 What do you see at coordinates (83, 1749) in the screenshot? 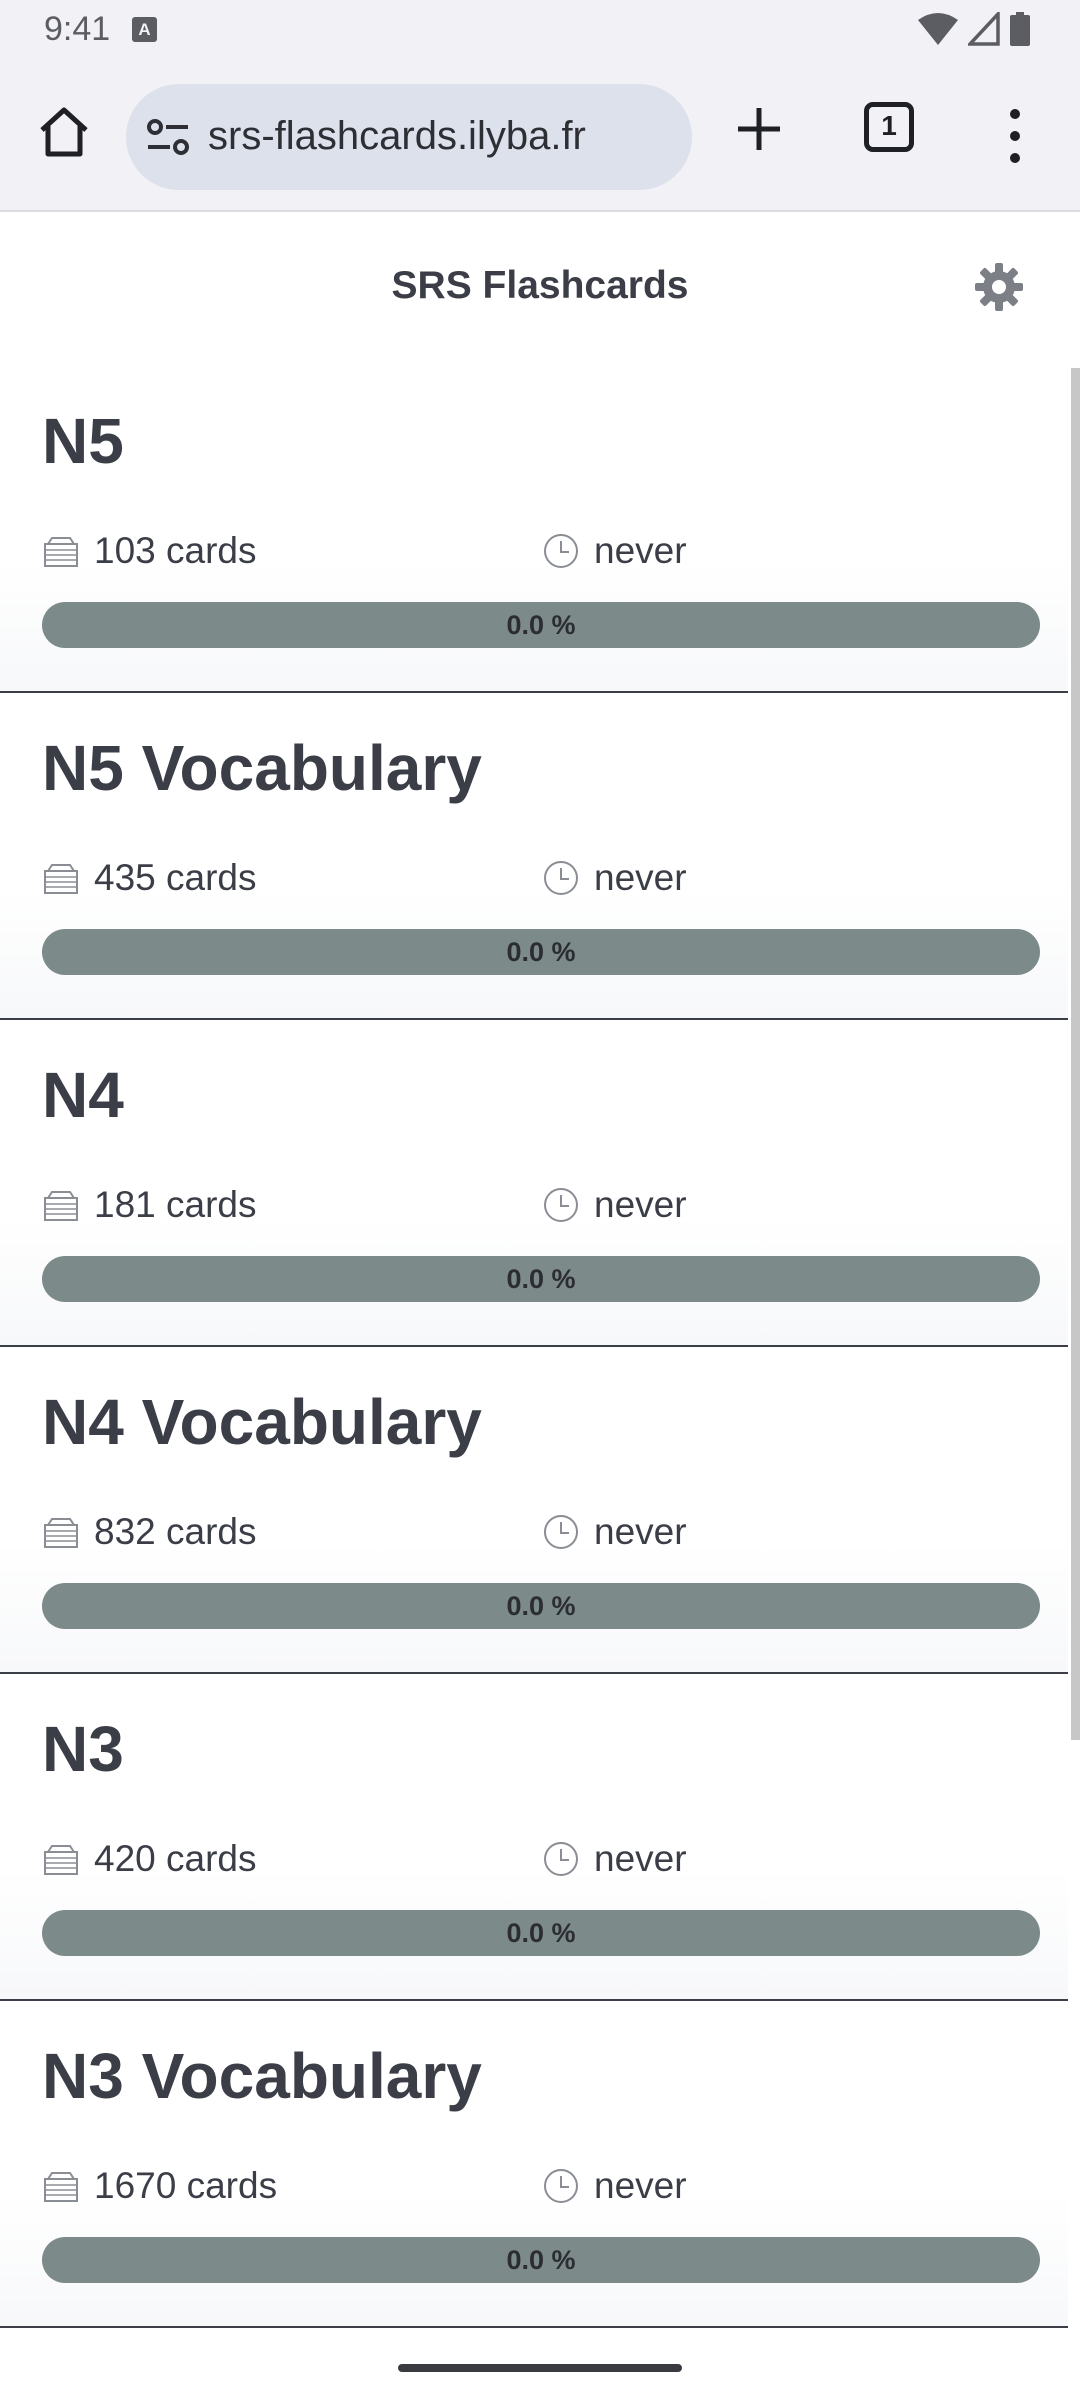
I see `deck-title: N3` at bounding box center [83, 1749].